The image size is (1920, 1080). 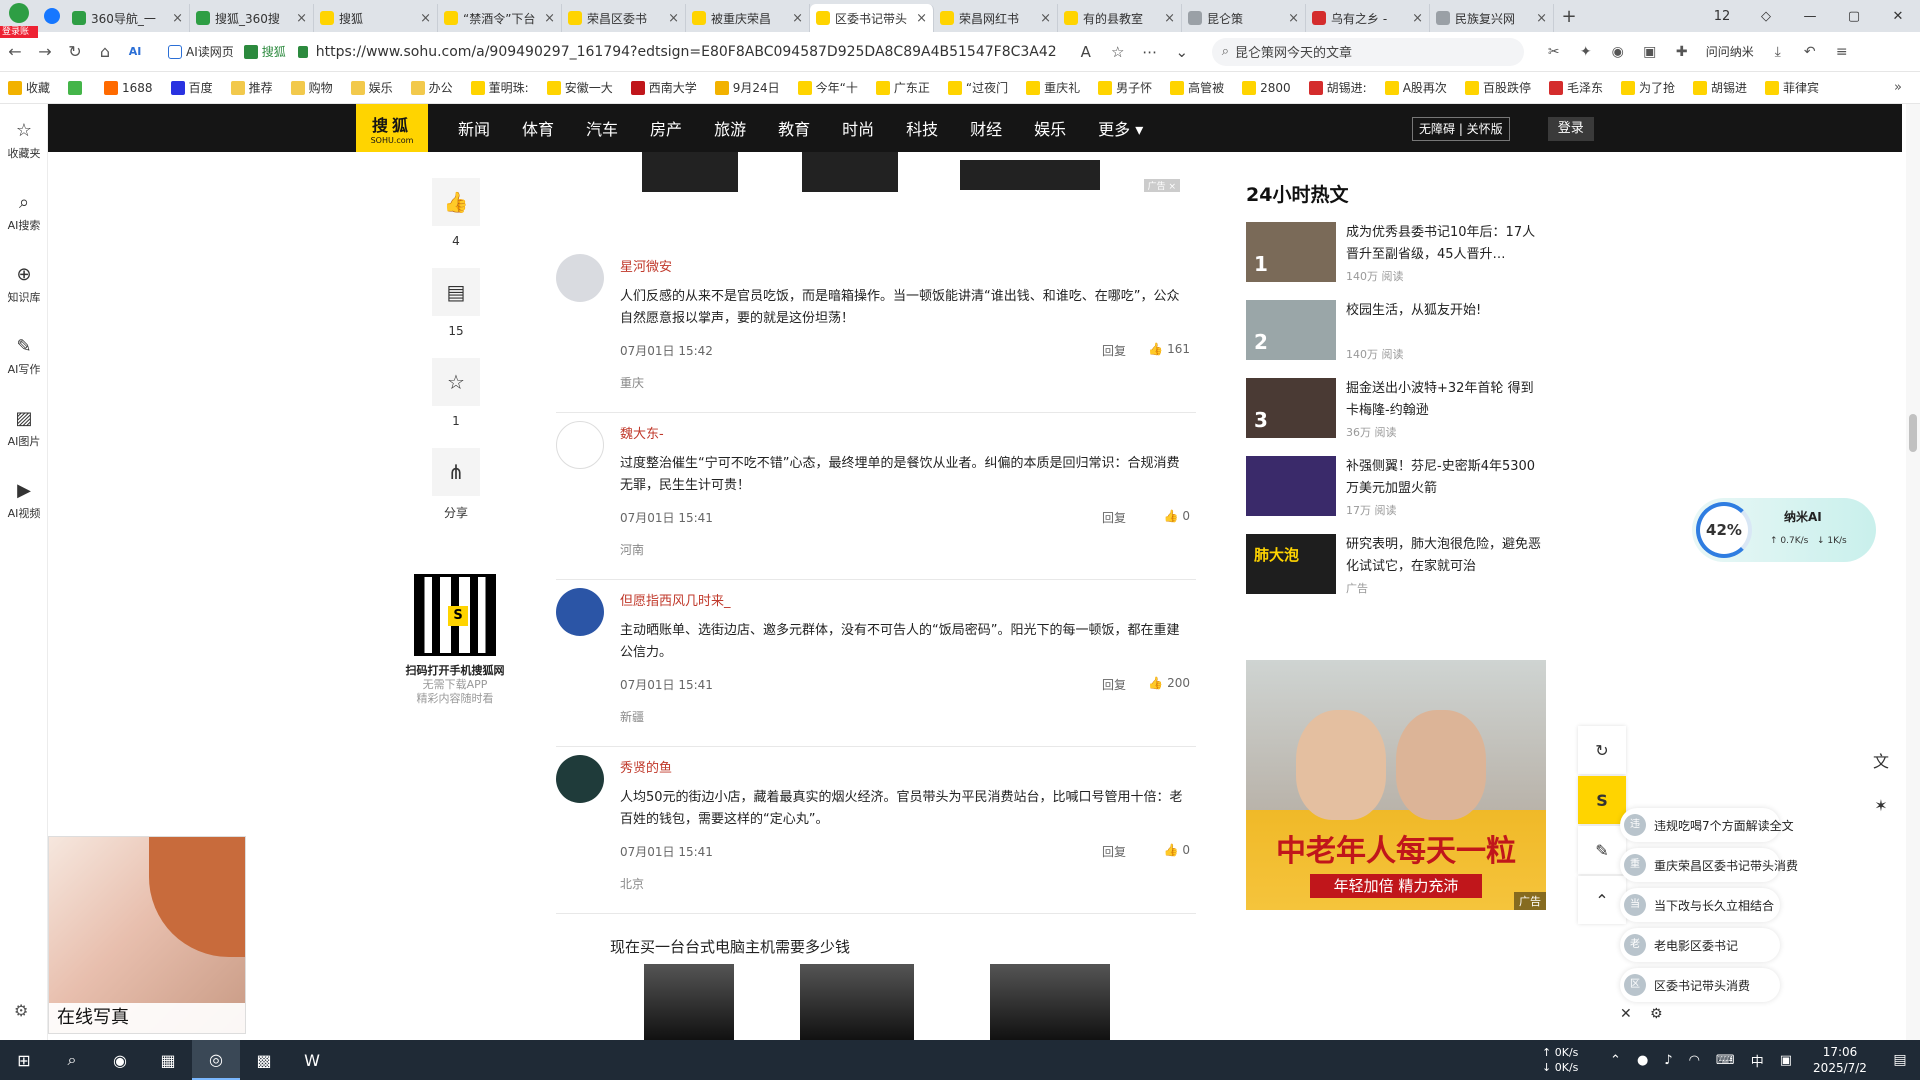 What do you see at coordinates (1725, 1060) in the screenshot?
I see `keyboard-icon: ⌨` at bounding box center [1725, 1060].